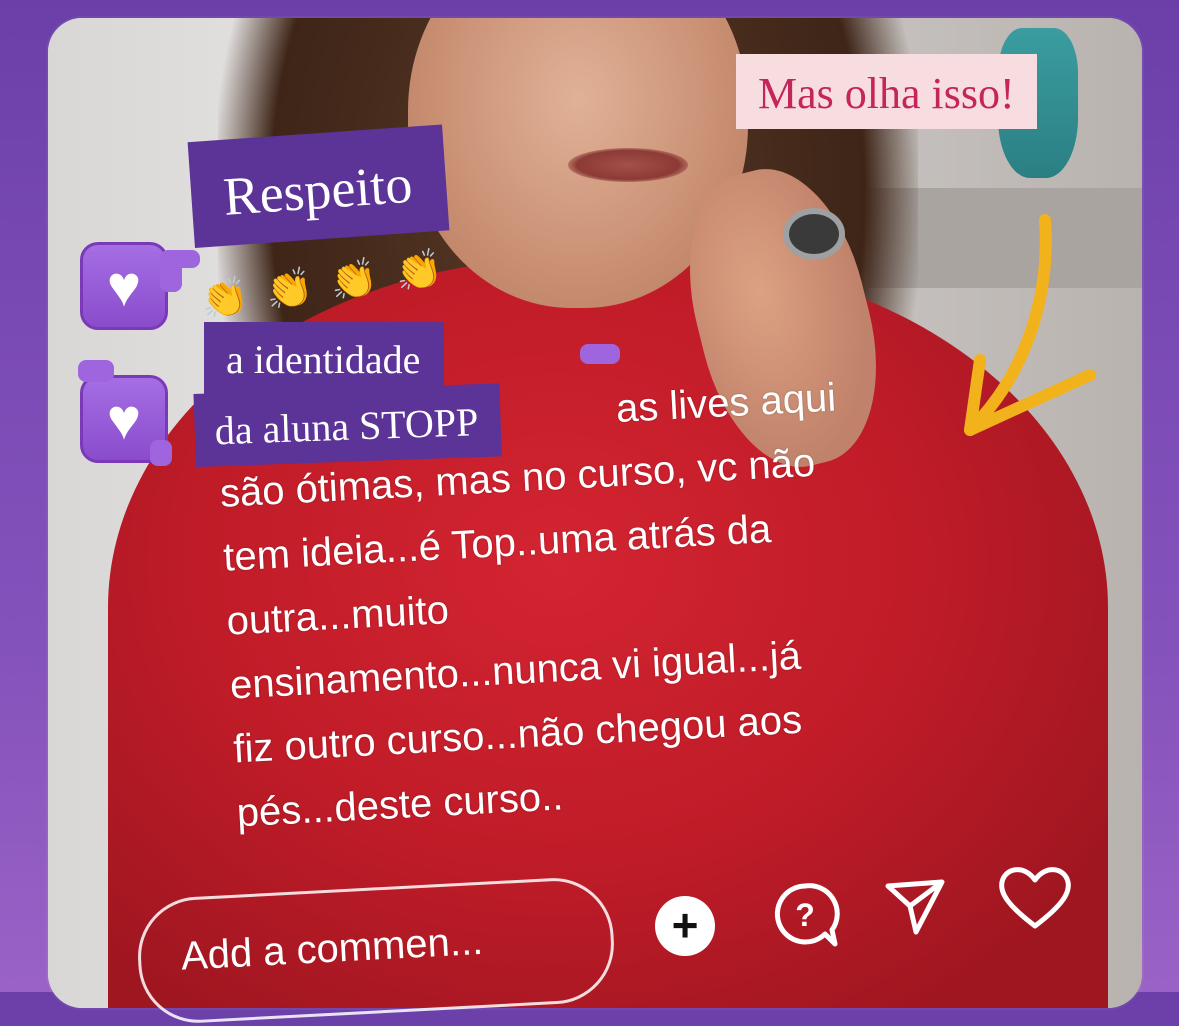  What do you see at coordinates (886, 91) in the screenshot?
I see `sticker-mas-olha-isso: Mas olha isso!` at bounding box center [886, 91].